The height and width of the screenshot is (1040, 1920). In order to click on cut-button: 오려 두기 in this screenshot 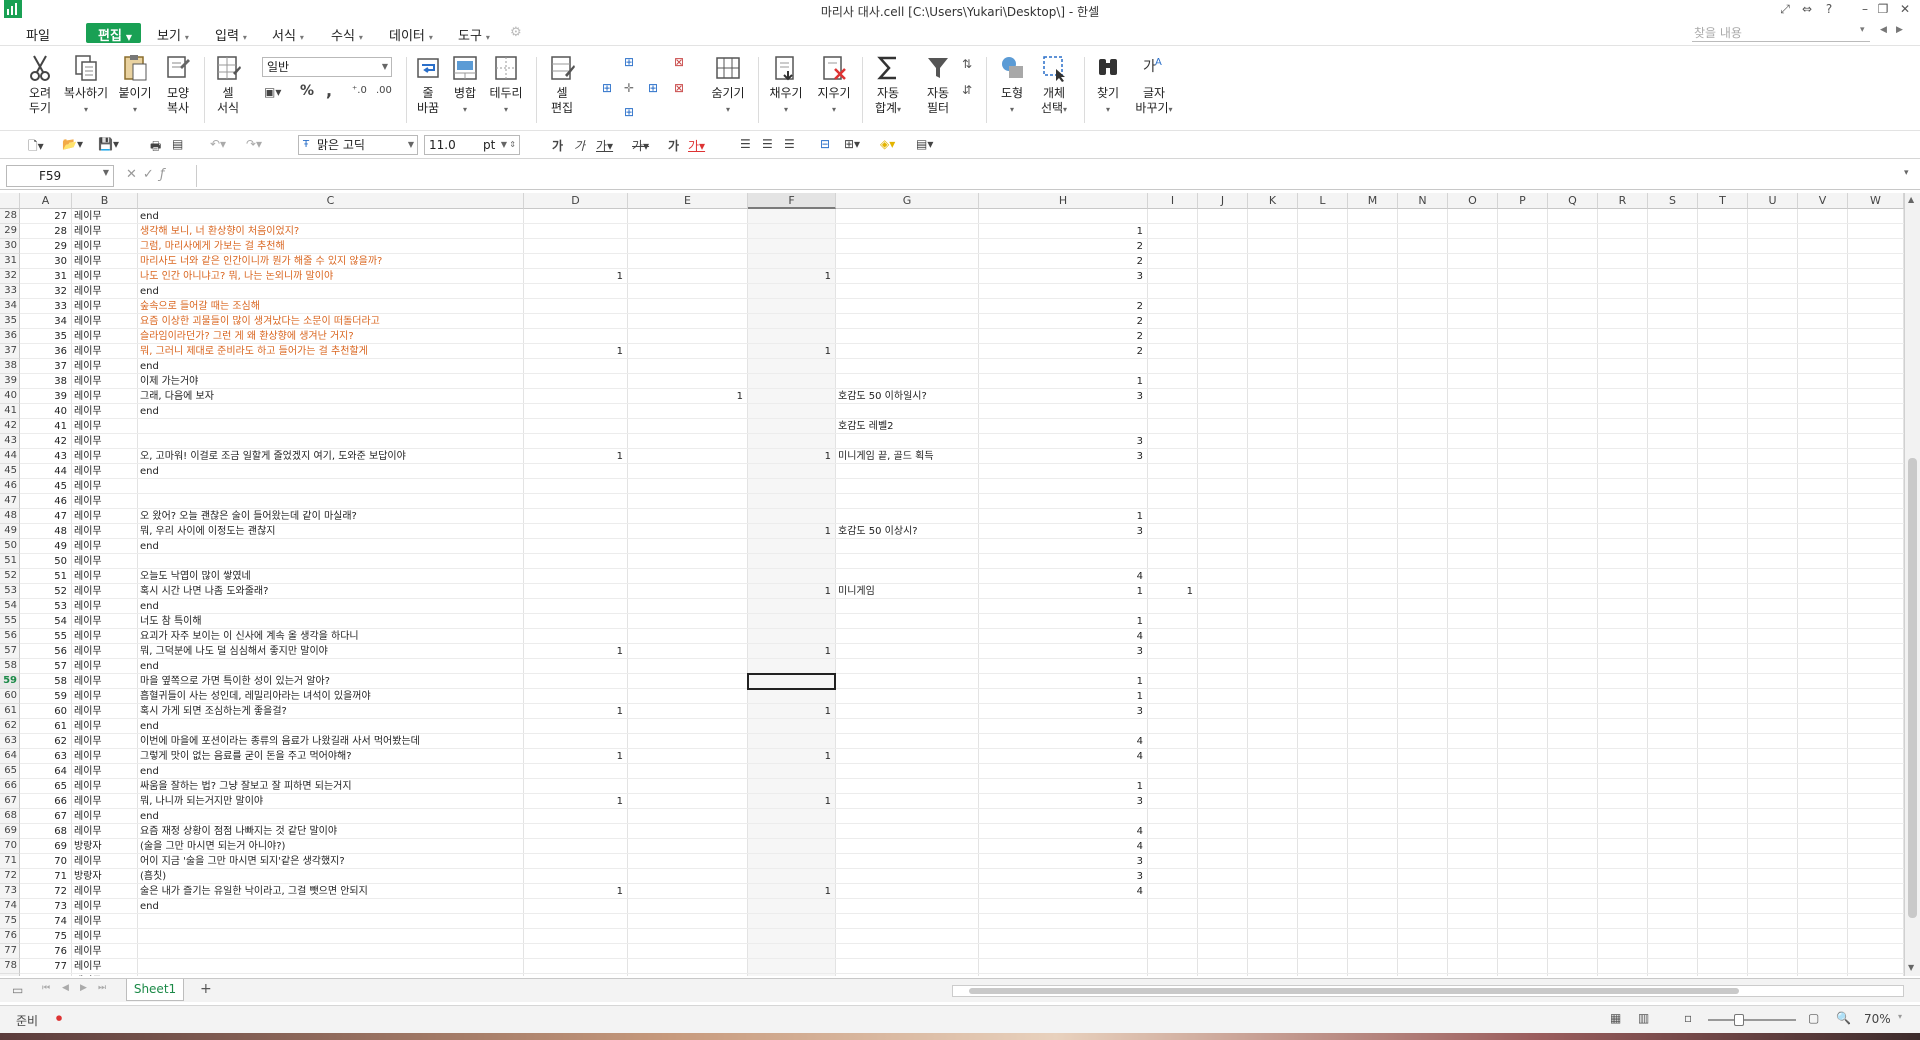, I will do `click(40, 84)`.